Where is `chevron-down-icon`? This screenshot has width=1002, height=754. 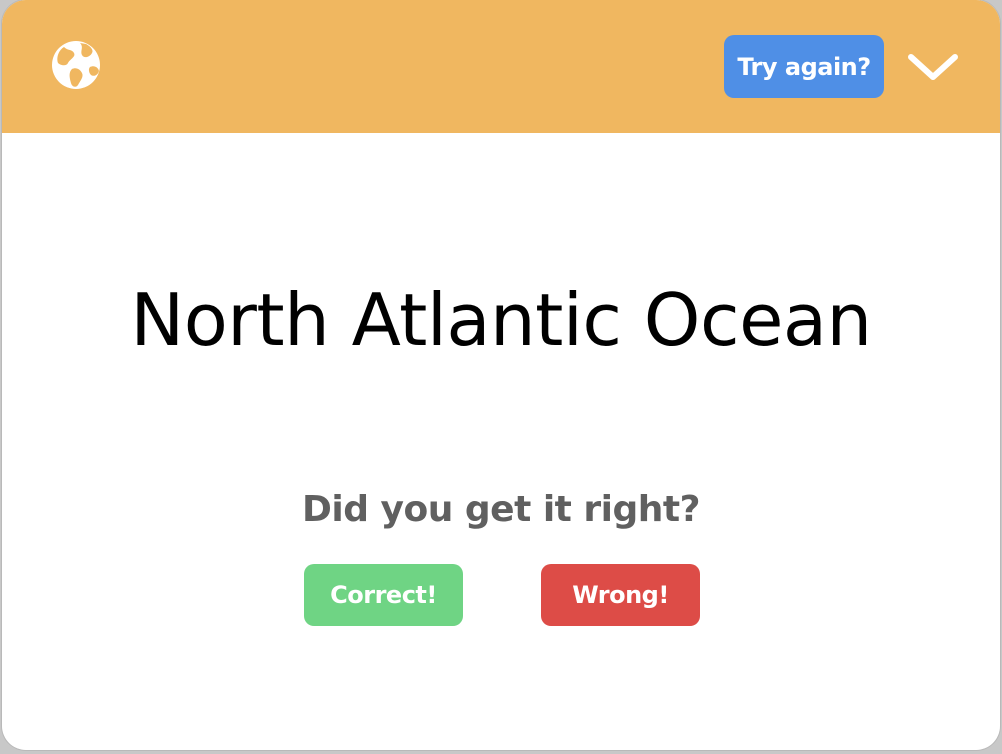
chevron-down-icon is located at coordinates (933, 67).